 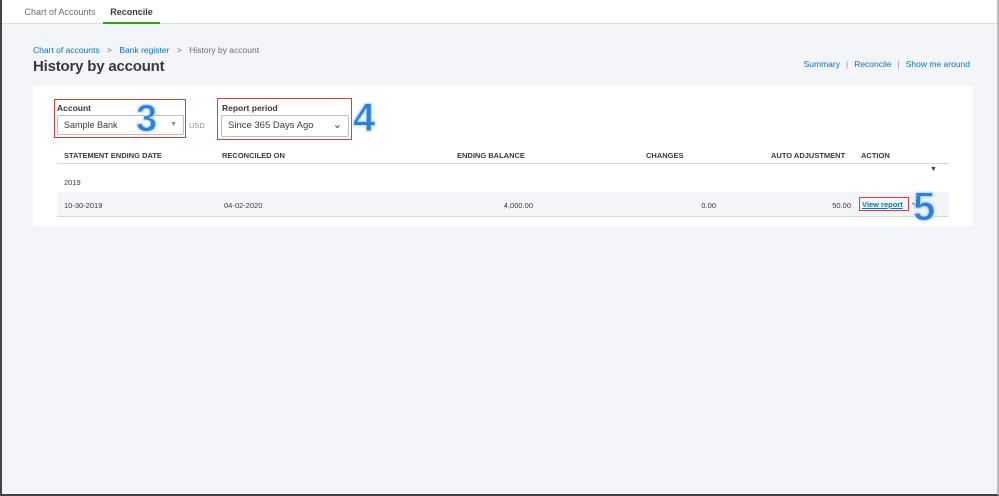 I want to click on currency-label: USD, so click(x=197, y=125).